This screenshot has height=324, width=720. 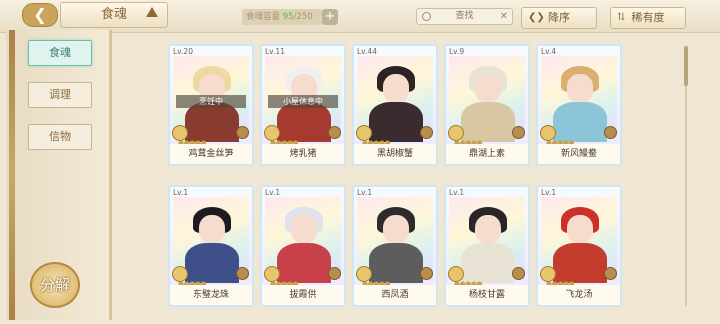 I want to click on card-name: 拔霞供, so click(x=303, y=295).